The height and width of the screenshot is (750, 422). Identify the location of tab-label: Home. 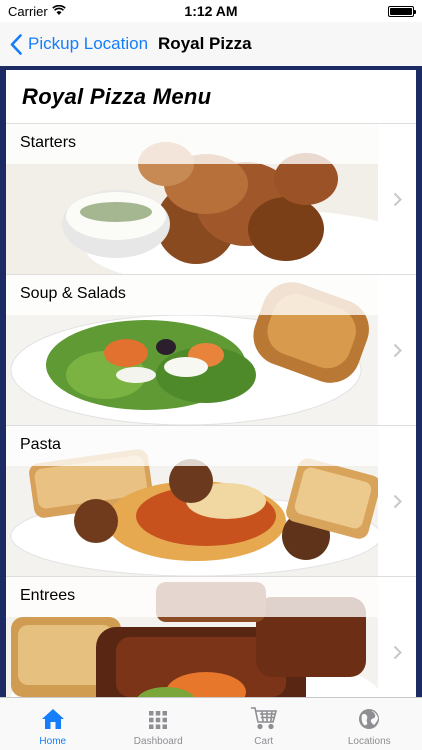
(53, 741).